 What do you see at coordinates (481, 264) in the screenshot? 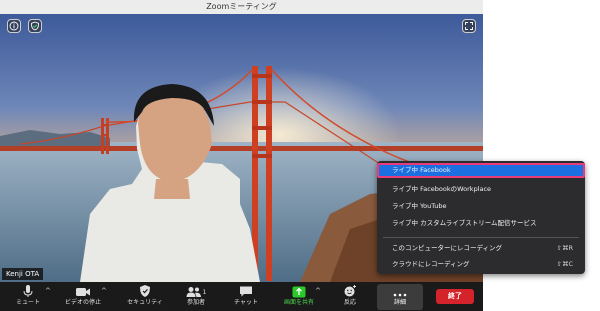
I see `menu-item-record-cloud: クラウドにレコーディング ⇧⌘C` at bounding box center [481, 264].